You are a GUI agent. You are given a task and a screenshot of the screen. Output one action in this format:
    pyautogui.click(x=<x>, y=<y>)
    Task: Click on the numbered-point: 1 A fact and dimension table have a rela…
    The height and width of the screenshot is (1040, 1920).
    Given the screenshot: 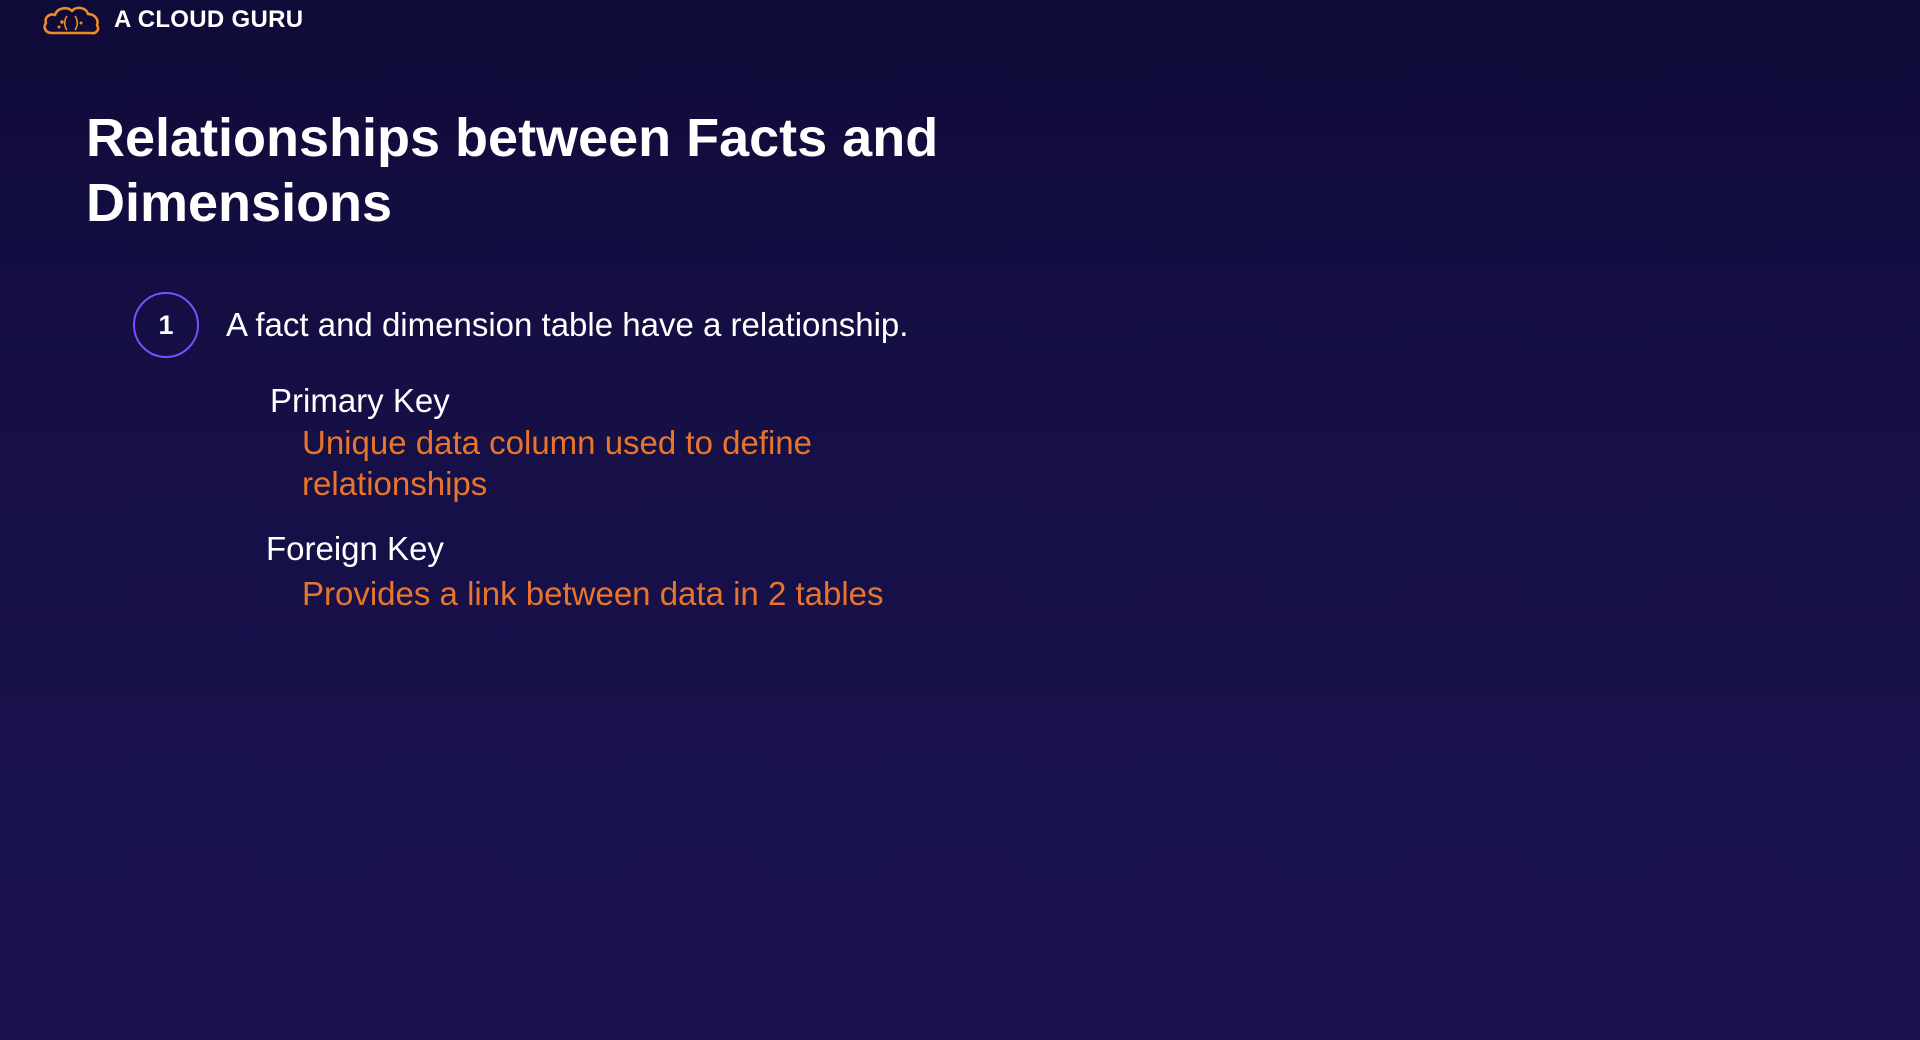 What is the action you would take?
    pyautogui.click(x=520, y=325)
    